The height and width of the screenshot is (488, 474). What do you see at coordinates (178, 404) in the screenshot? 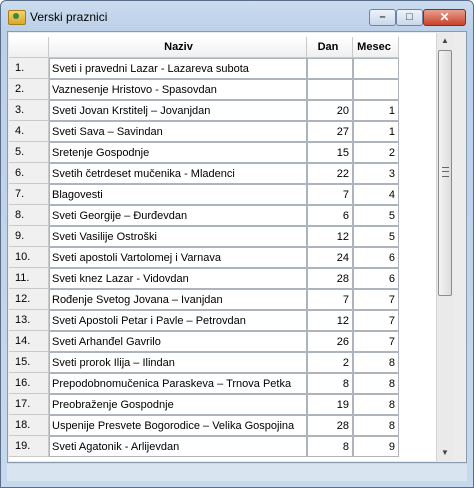
I see `cell-naziv: Preobraženje Gospodnje` at bounding box center [178, 404].